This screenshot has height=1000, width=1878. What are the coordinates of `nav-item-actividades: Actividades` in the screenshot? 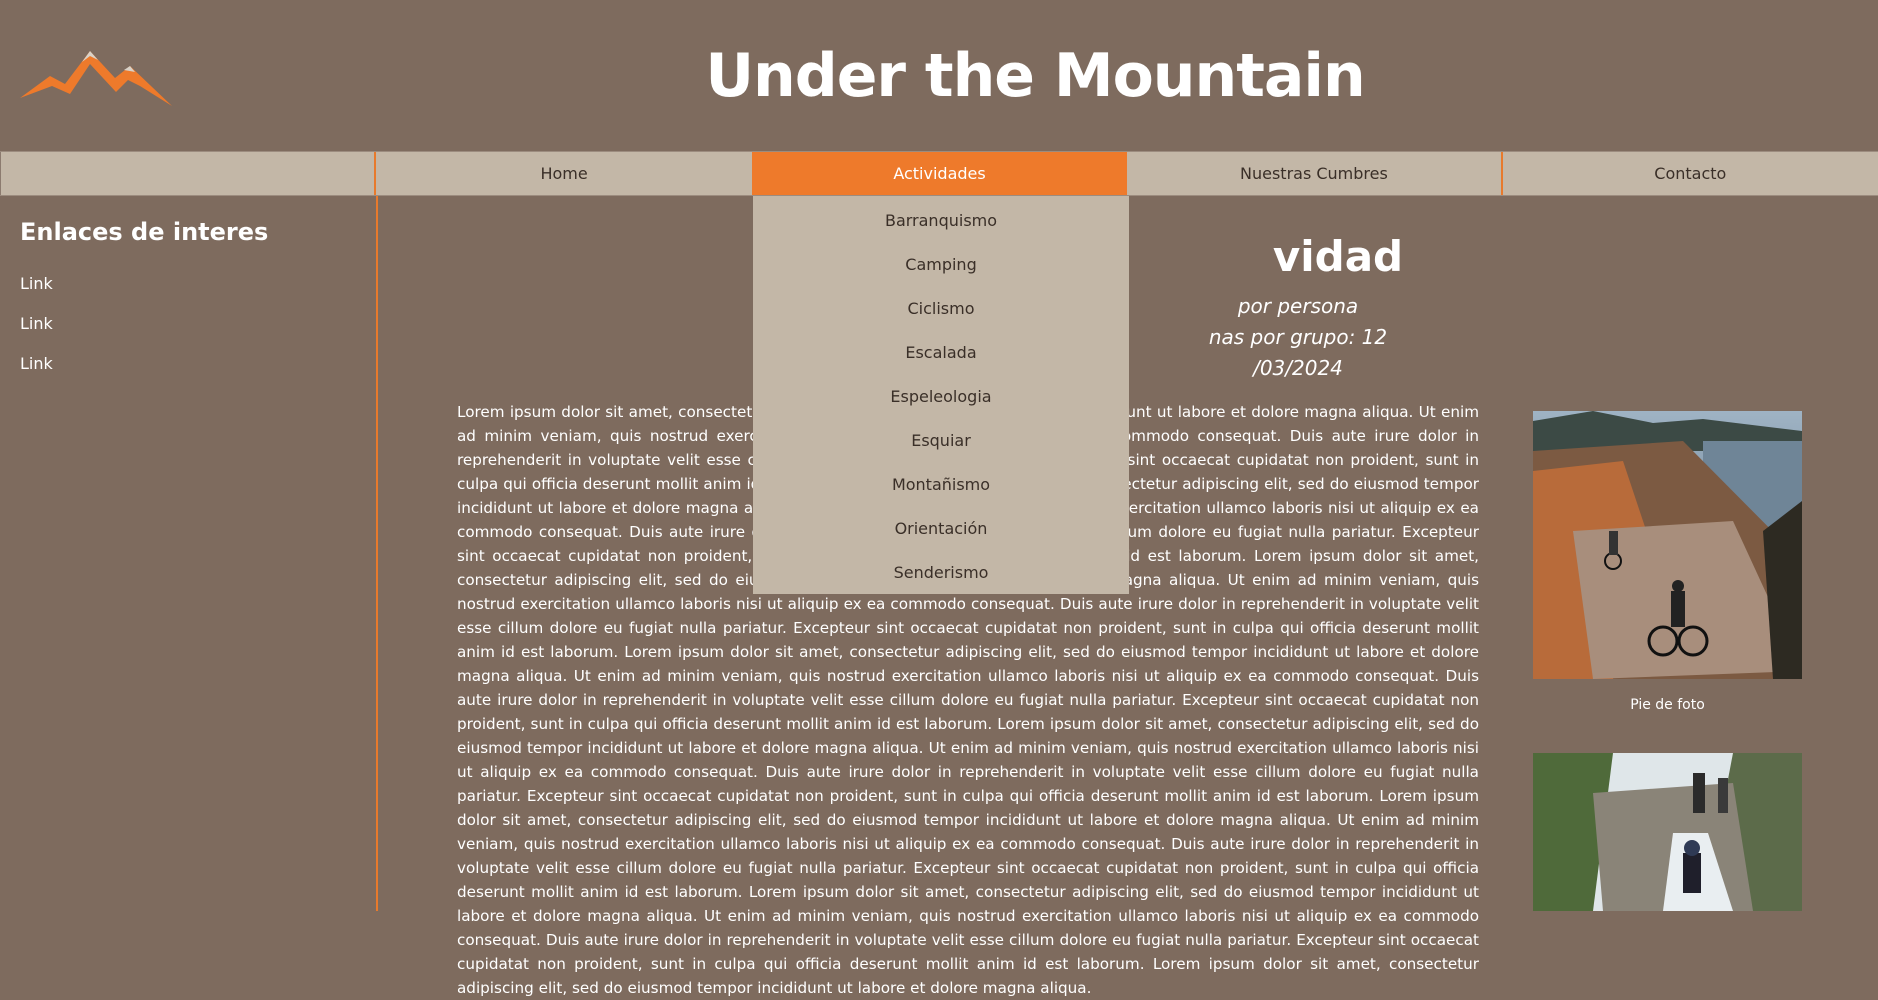 It's located at (939, 173).